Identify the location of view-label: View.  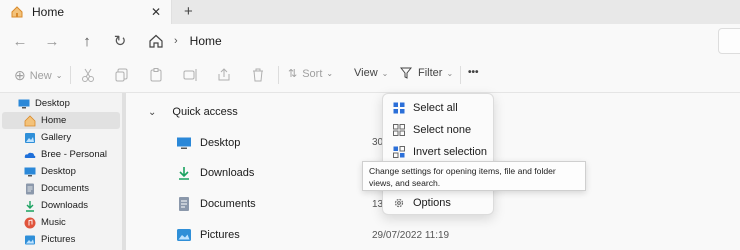
(366, 73).